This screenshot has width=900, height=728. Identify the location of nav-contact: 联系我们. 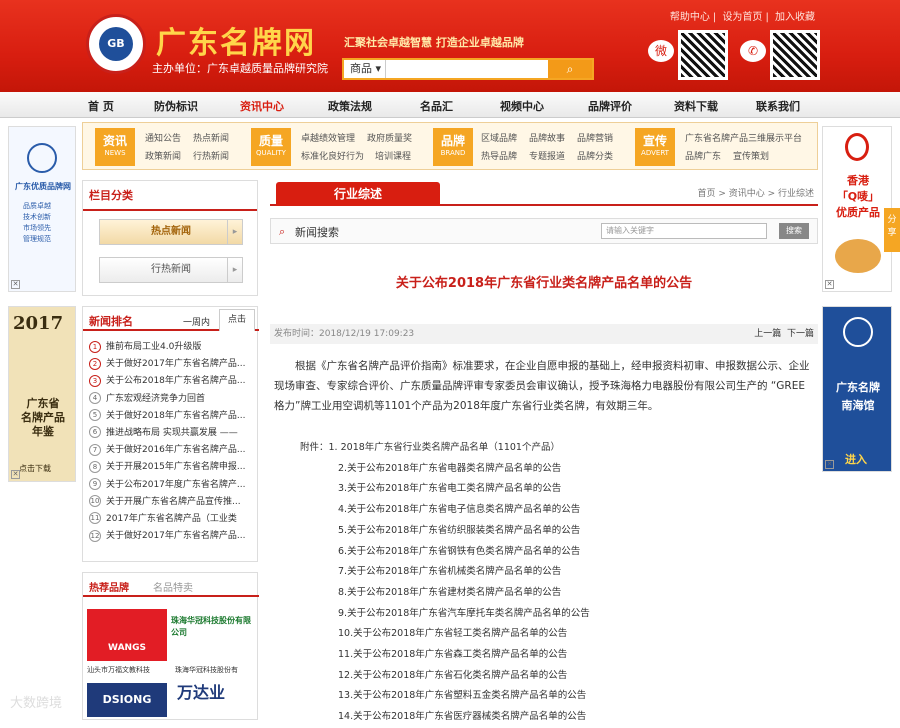
(778, 106).